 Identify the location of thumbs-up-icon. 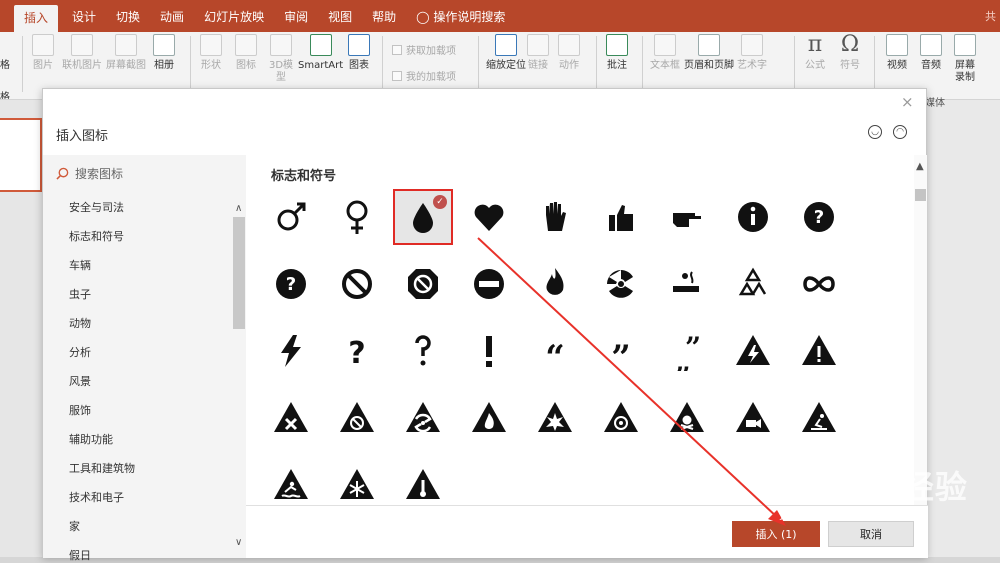
(621, 217).